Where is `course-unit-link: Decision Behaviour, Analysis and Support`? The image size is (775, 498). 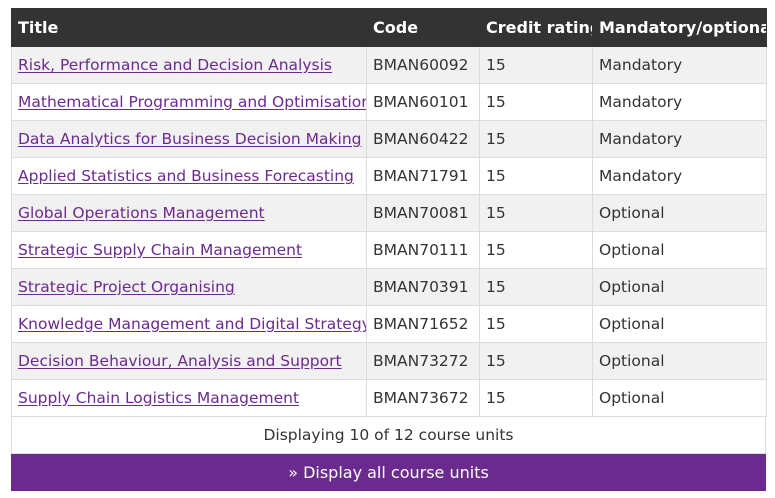
course-unit-link: Decision Behaviour, Analysis and Support is located at coordinates (180, 361).